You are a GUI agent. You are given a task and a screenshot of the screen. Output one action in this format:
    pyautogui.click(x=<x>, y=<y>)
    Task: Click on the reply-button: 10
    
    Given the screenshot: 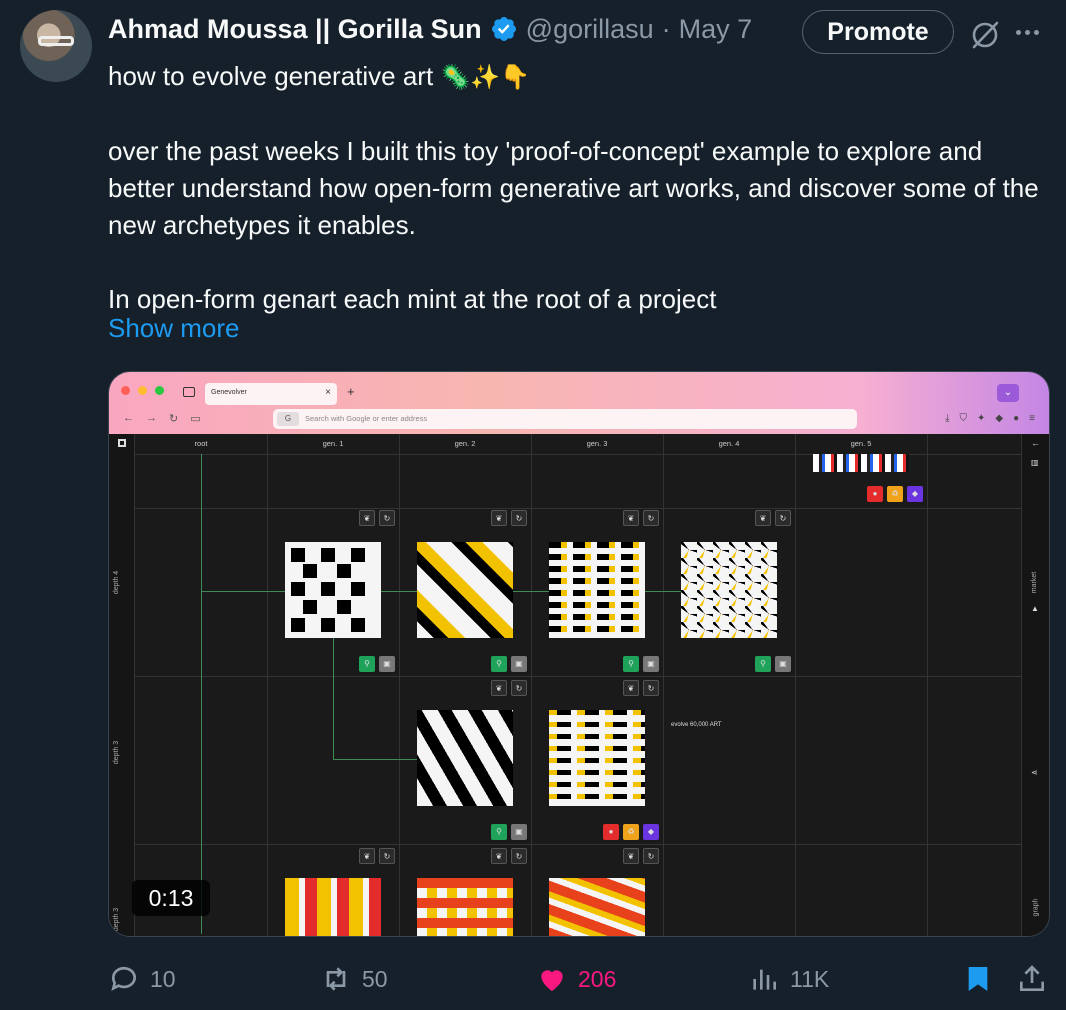 What is the action you would take?
    pyautogui.click(x=142, y=979)
    